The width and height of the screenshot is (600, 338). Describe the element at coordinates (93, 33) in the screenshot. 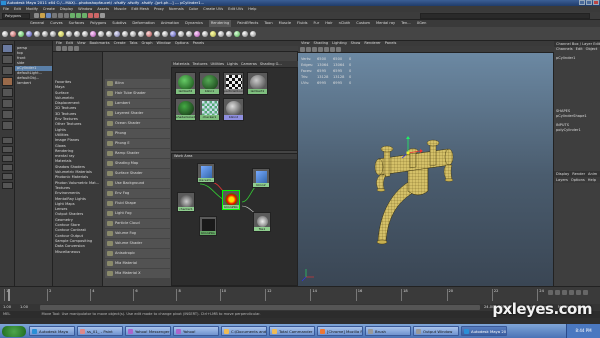

I see `shelf-purple-shader-icon` at that location.